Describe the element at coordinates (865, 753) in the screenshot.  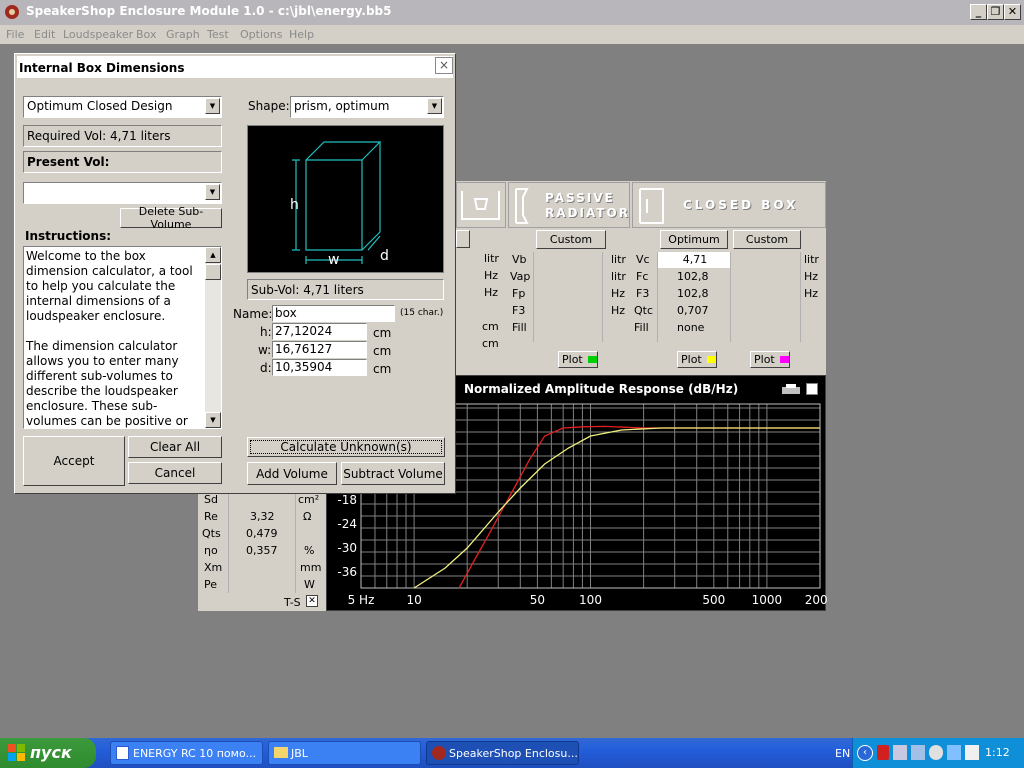
I see `chevron-left-icon: ‹` at that location.